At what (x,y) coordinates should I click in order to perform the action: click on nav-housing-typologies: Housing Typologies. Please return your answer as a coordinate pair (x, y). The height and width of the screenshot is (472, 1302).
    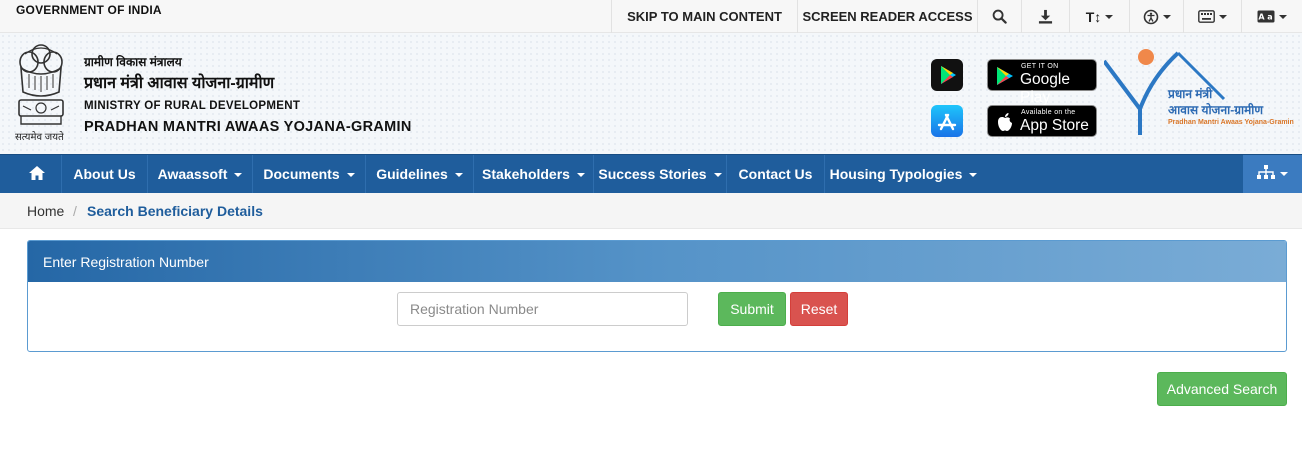
    Looking at the image, I should click on (903, 174).